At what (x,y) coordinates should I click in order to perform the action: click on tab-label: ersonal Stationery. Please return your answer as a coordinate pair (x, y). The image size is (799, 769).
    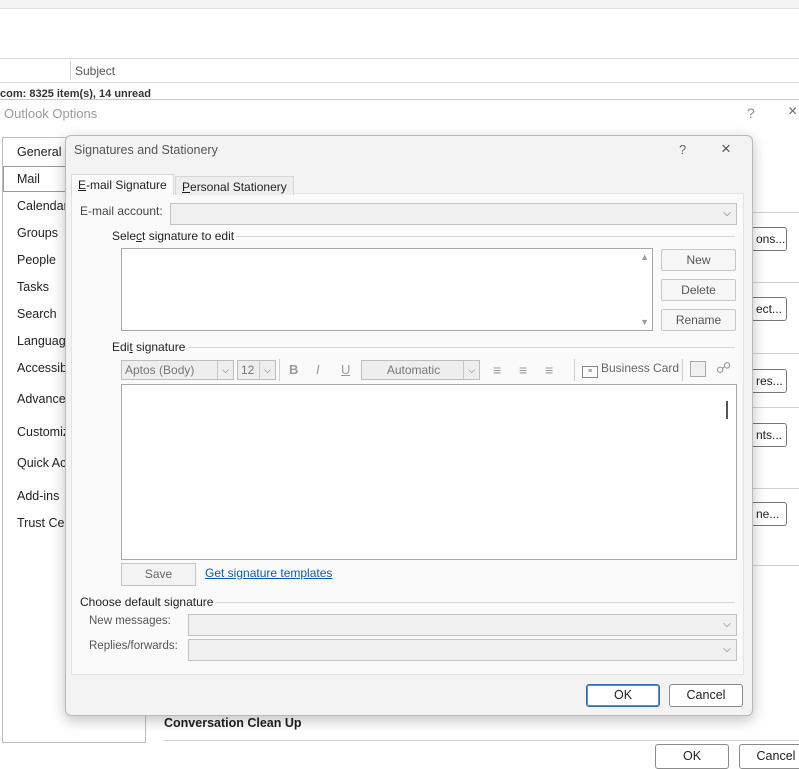
    Looking at the image, I should click on (238, 187).